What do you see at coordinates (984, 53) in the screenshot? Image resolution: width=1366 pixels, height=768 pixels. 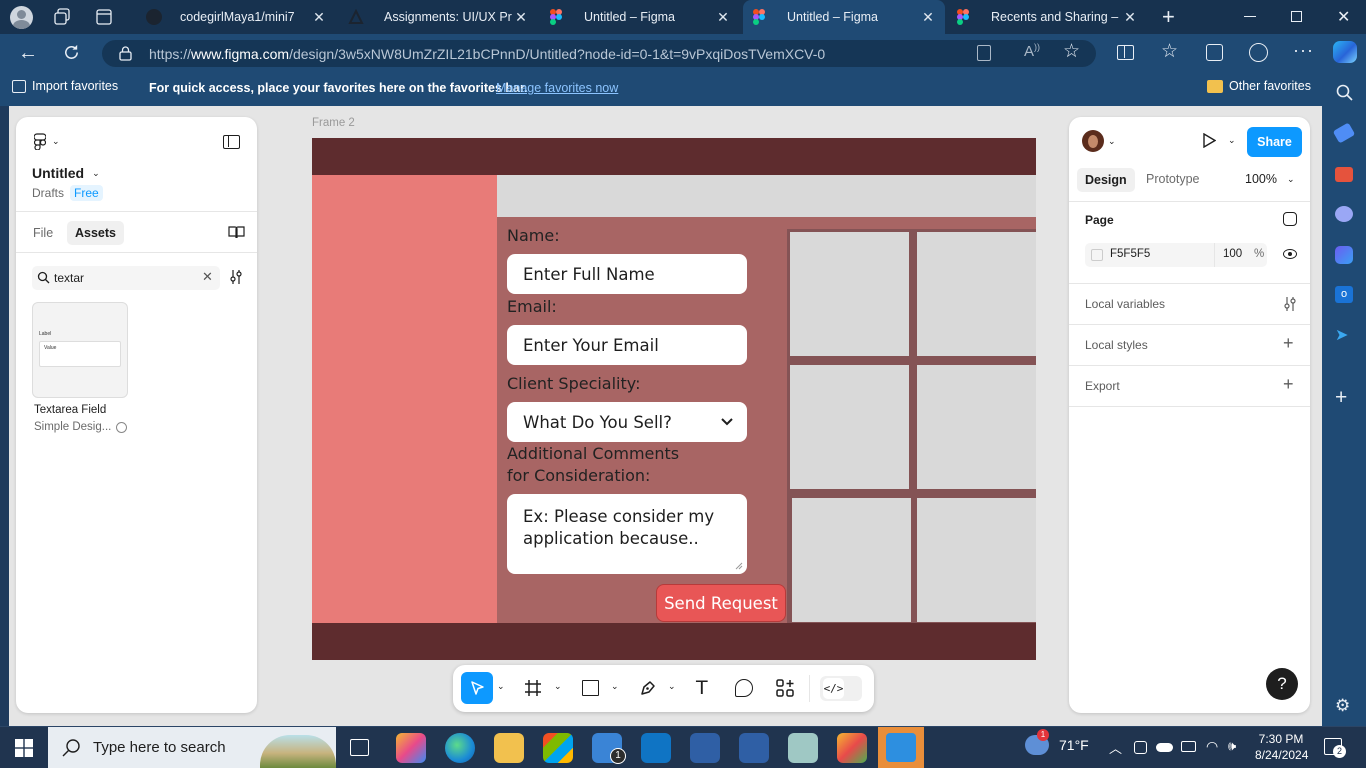 I see `app-available-icon` at bounding box center [984, 53].